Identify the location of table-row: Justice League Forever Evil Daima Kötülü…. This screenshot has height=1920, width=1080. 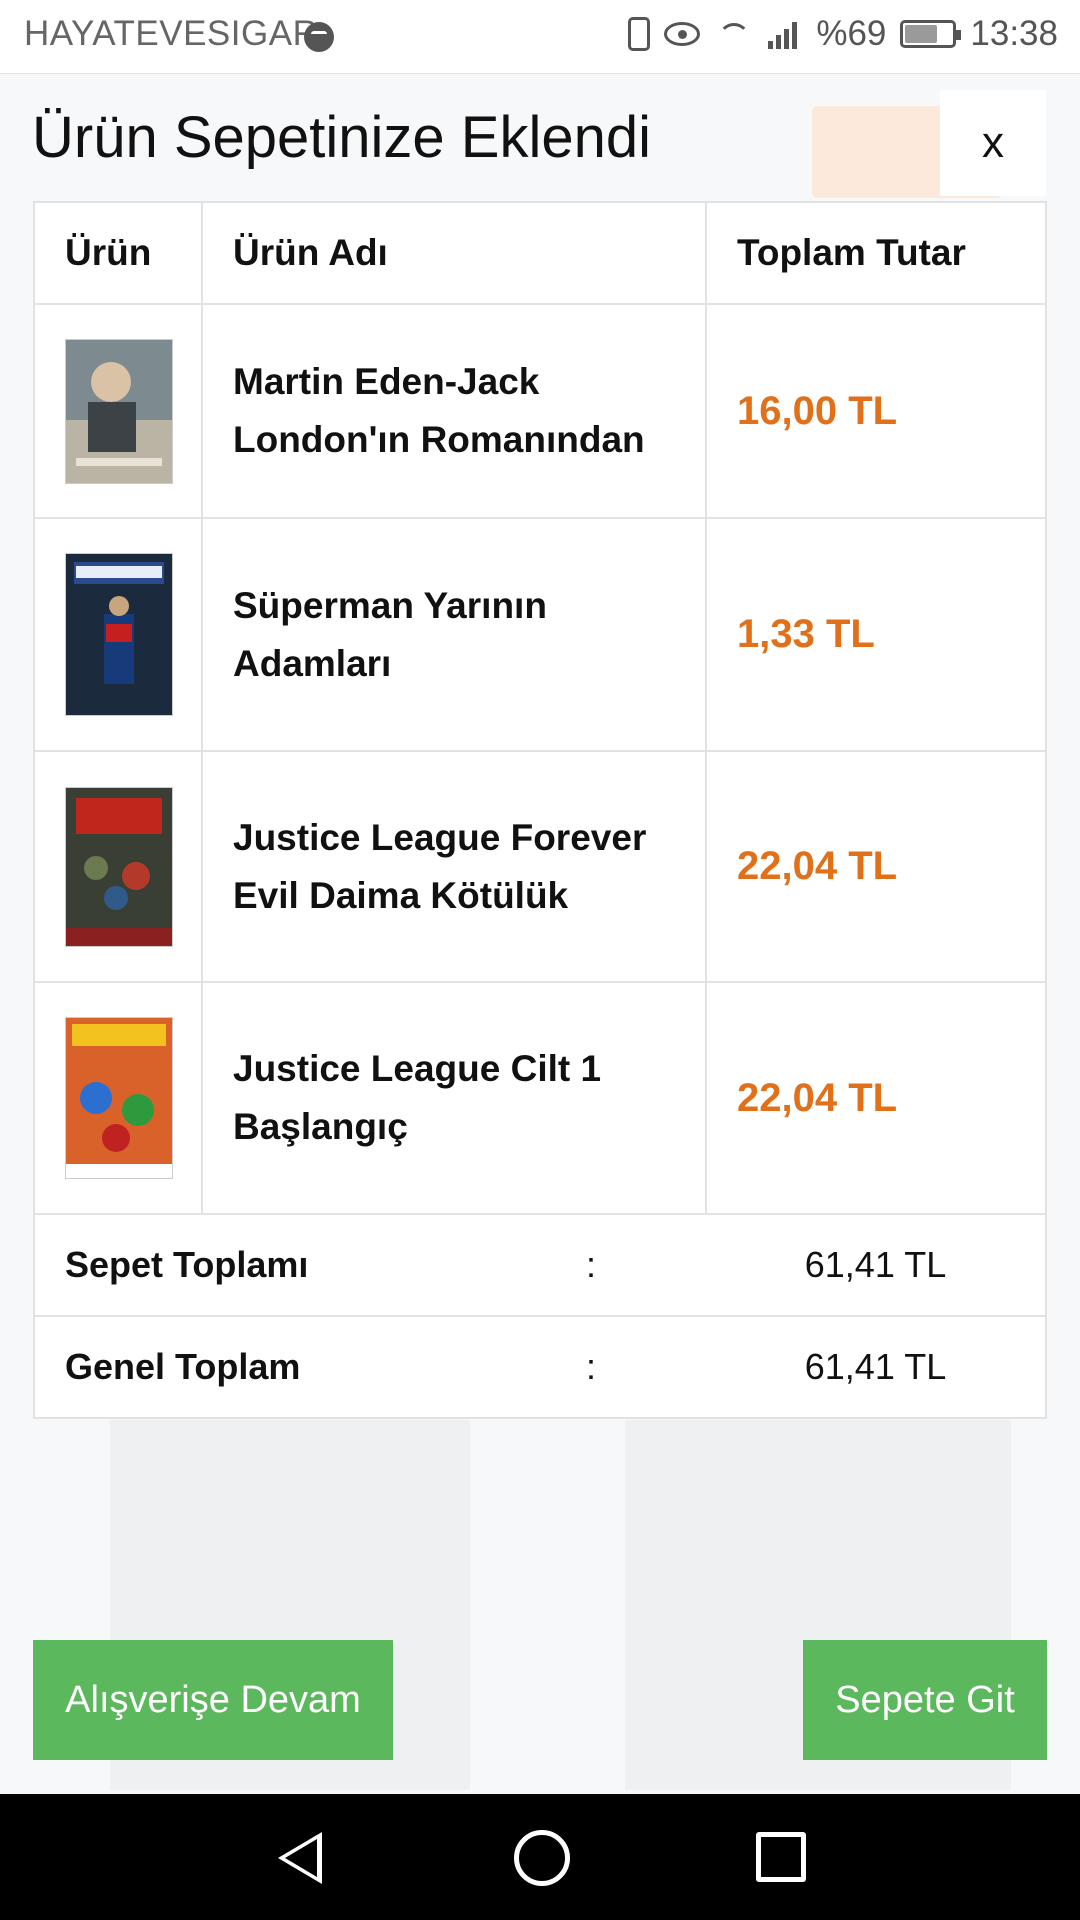
(540, 866).